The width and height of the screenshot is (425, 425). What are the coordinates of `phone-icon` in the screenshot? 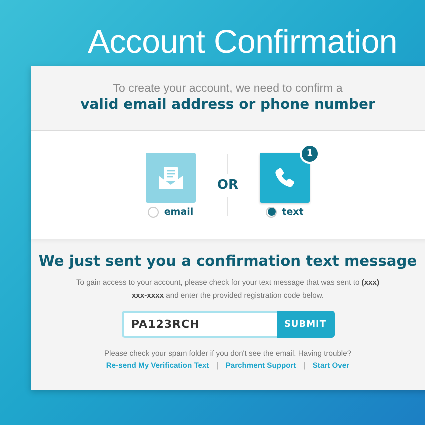 It's located at (285, 178).